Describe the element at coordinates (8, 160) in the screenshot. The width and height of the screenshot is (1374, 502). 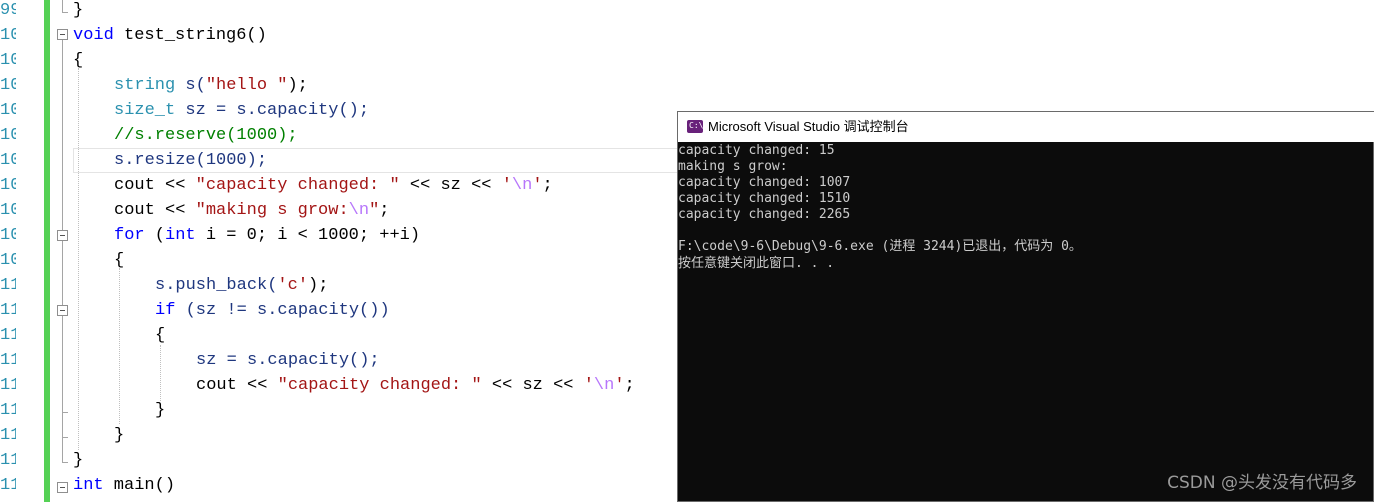
I see `line-number: 105` at that location.